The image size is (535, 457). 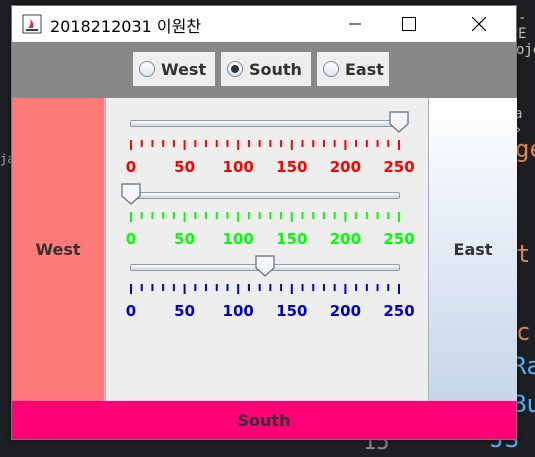 What do you see at coordinates (126, 26) in the screenshot?
I see `window-title: 2018212031 이원찬` at bounding box center [126, 26].